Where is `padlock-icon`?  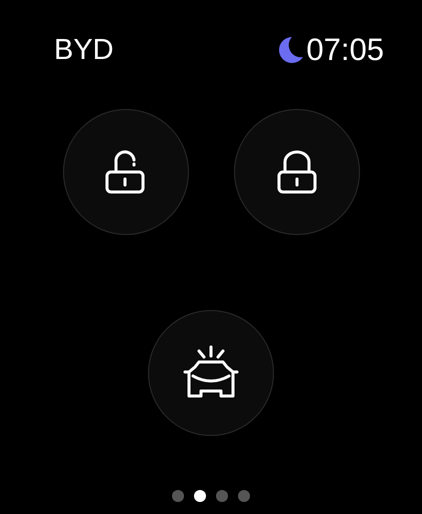
padlock-icon is located at coordinates (297, 172).